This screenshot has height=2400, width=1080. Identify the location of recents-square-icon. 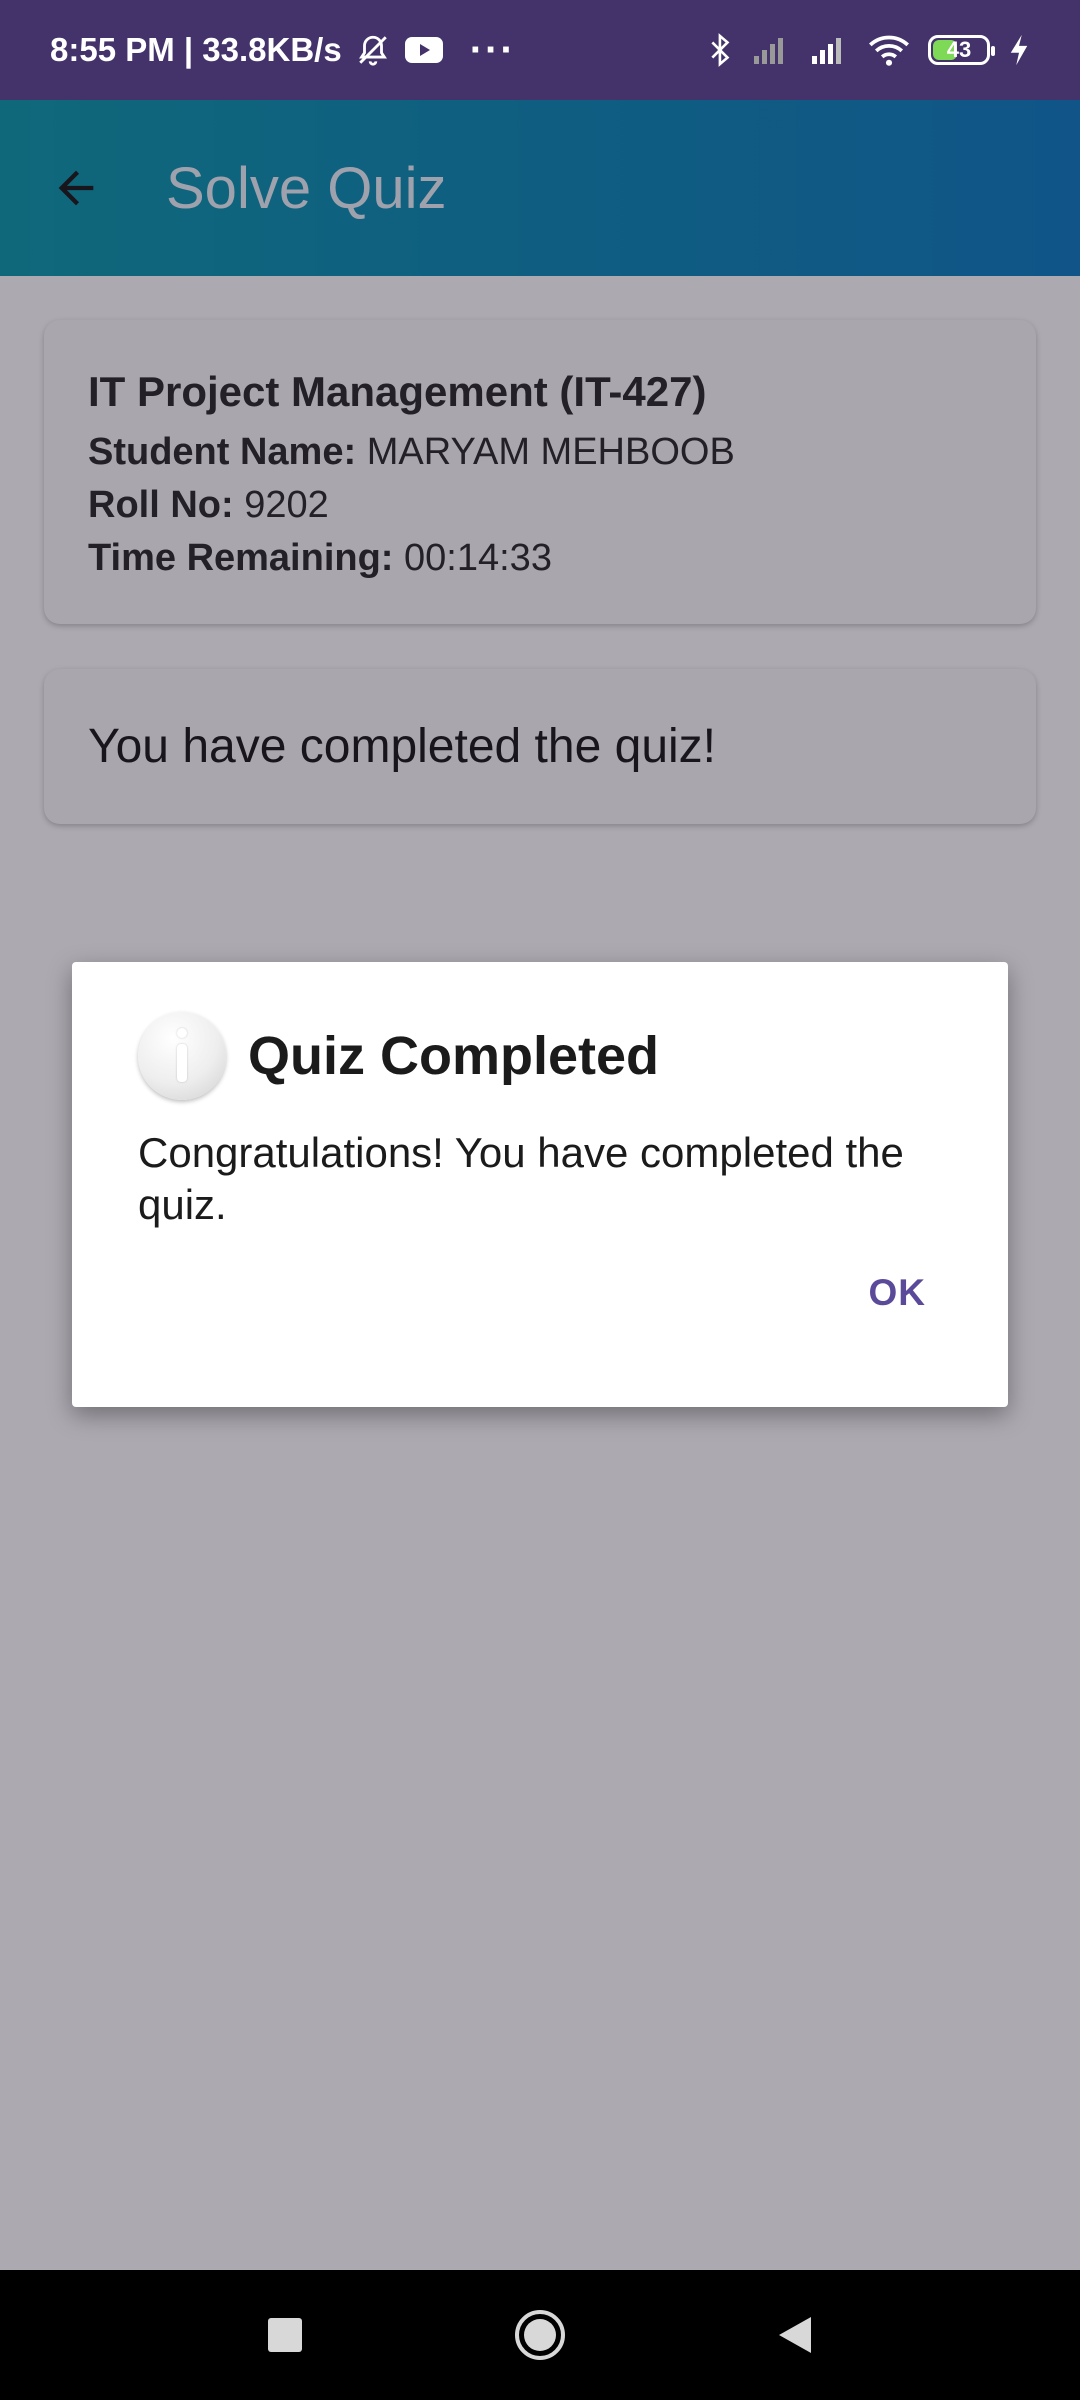
(285, 2335).